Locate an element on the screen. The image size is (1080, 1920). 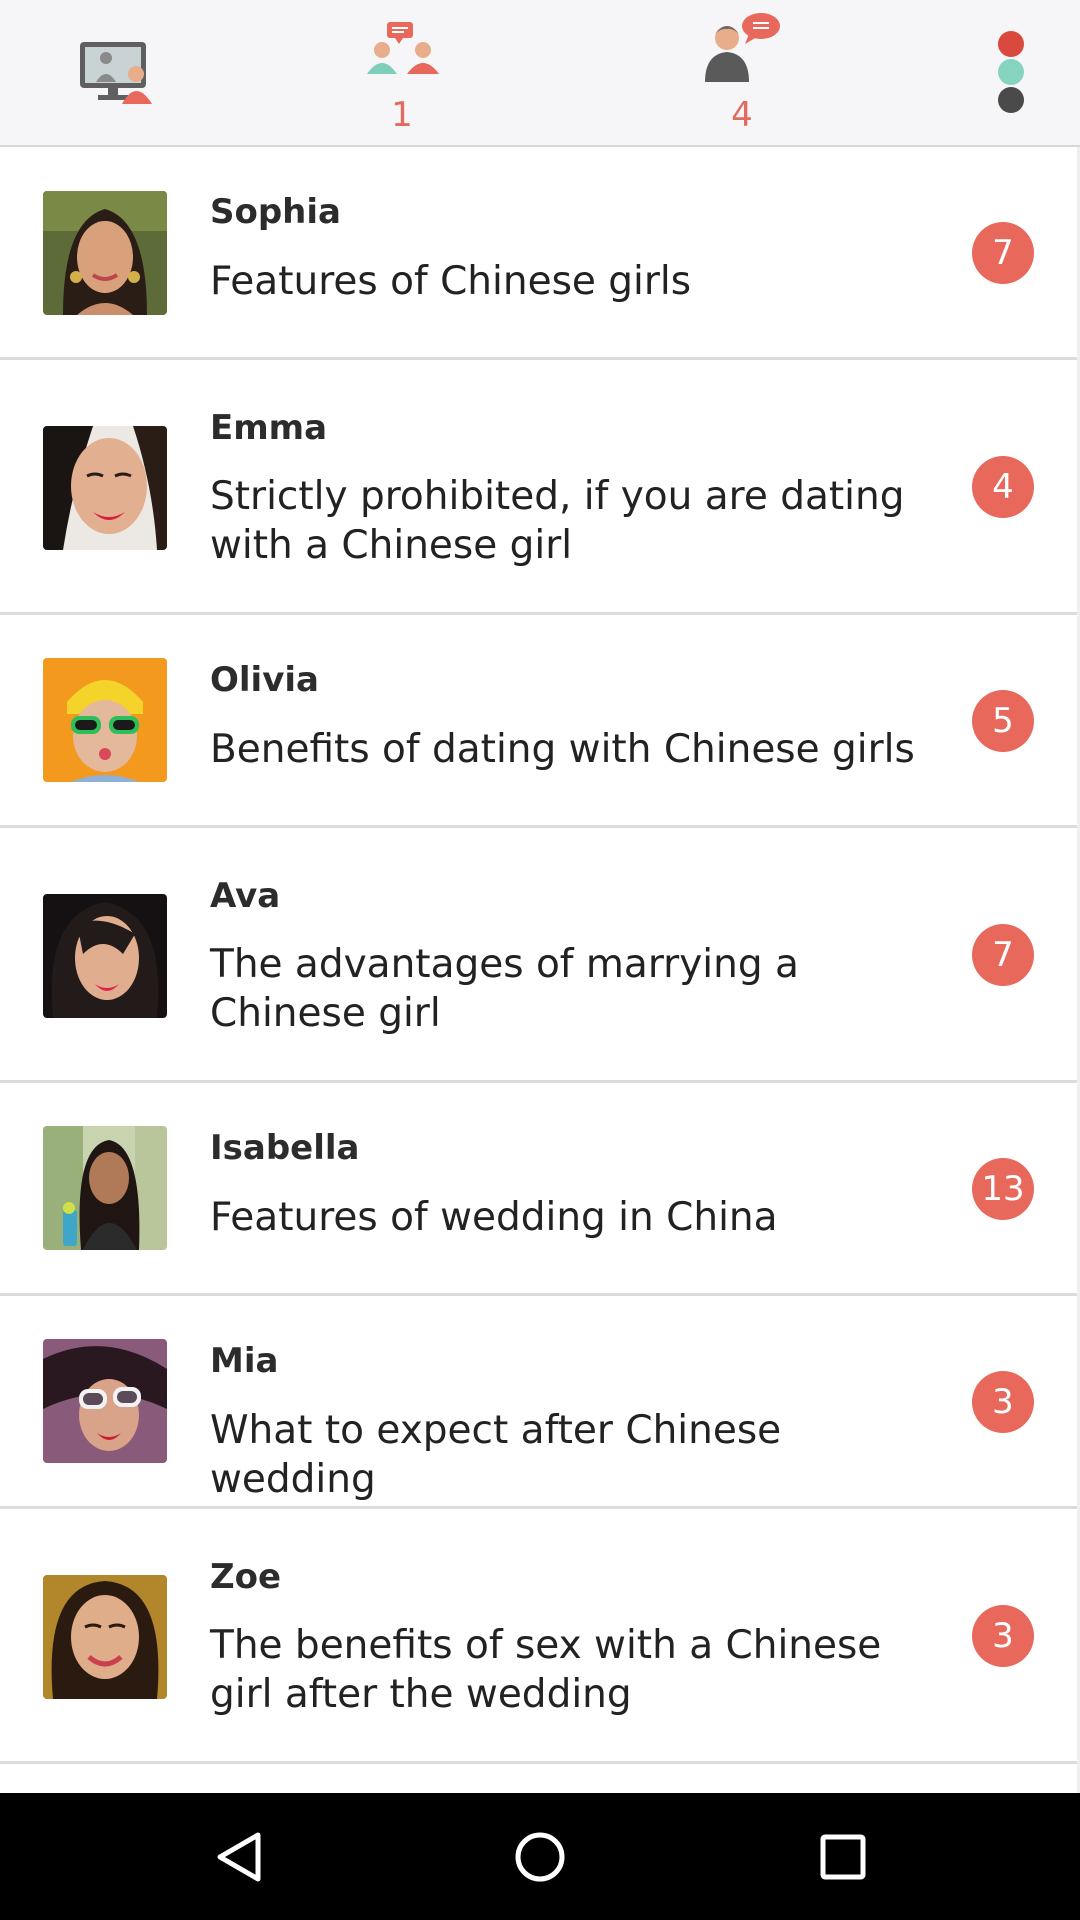
overflow-dots-icon is located at coordinates (1011, 72).